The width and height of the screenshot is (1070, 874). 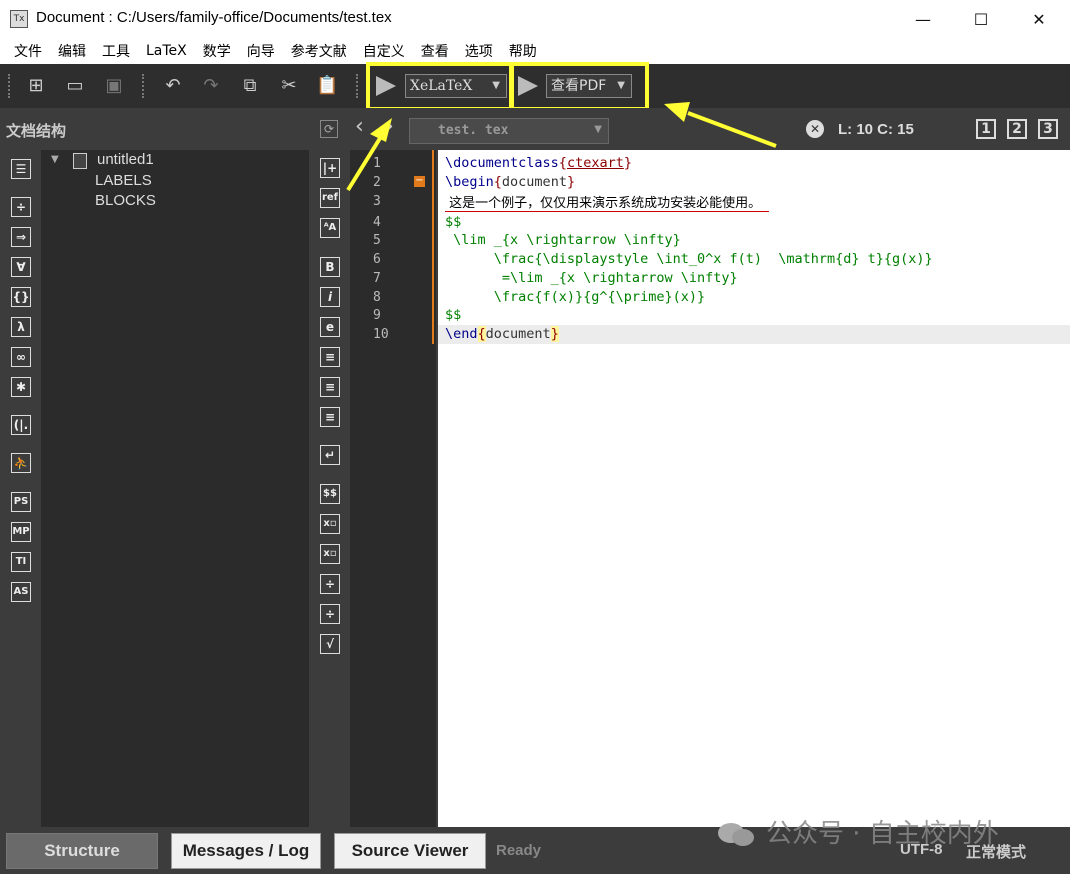 What do you see at coordinates (377, 297) in the screenshot?
I see `line-number: 8` at bounding box center [377, 297].